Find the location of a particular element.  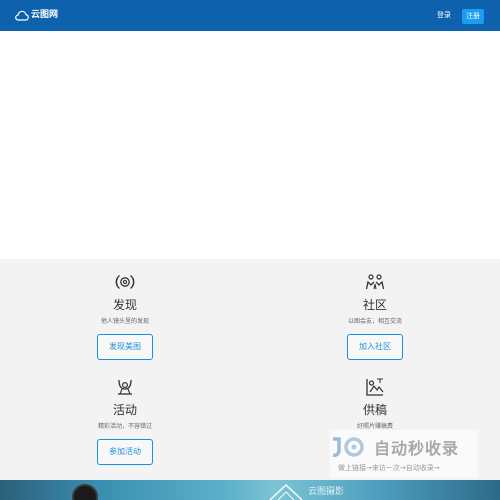

discover-button: 发现美图 is located at coordinates (125, 347).